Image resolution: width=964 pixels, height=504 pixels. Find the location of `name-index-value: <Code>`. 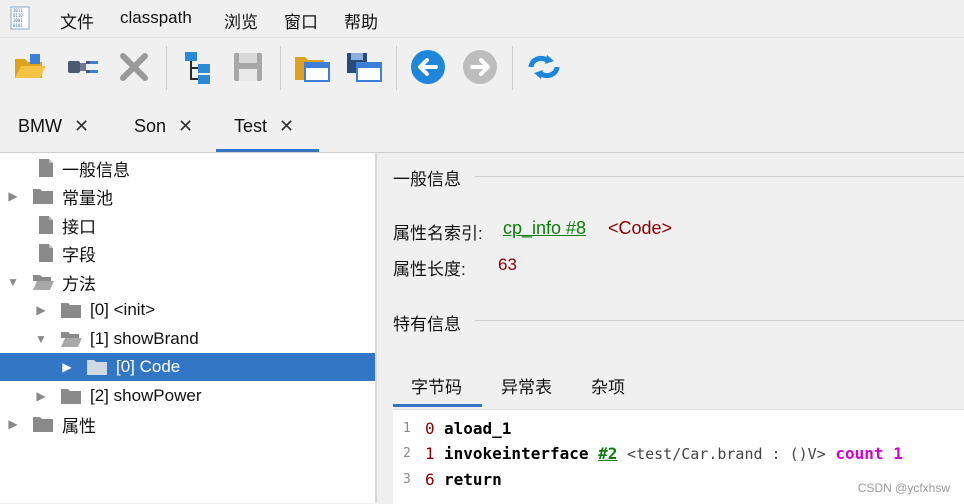

name-index-value: <Code> is located at coordinates (640, 228).